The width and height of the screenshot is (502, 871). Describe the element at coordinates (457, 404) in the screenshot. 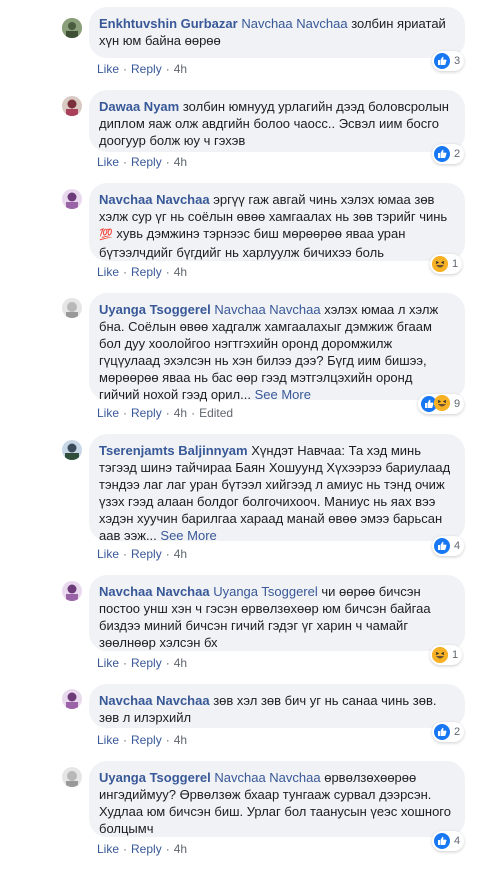

I see `reaction-number: 9` at that location.